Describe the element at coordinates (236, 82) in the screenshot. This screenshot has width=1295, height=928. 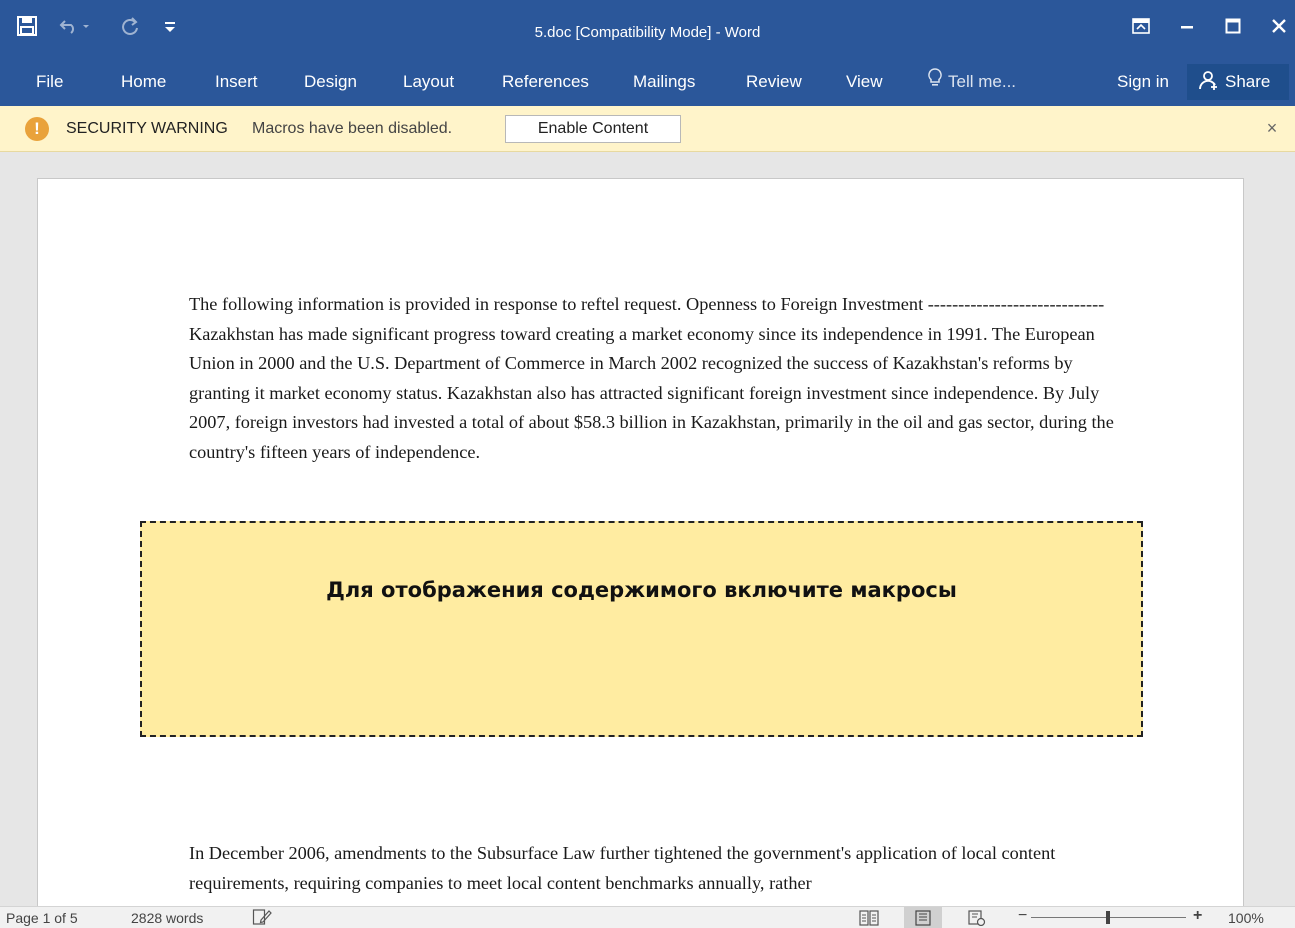
I see `tab-insert: Insert` at that location.